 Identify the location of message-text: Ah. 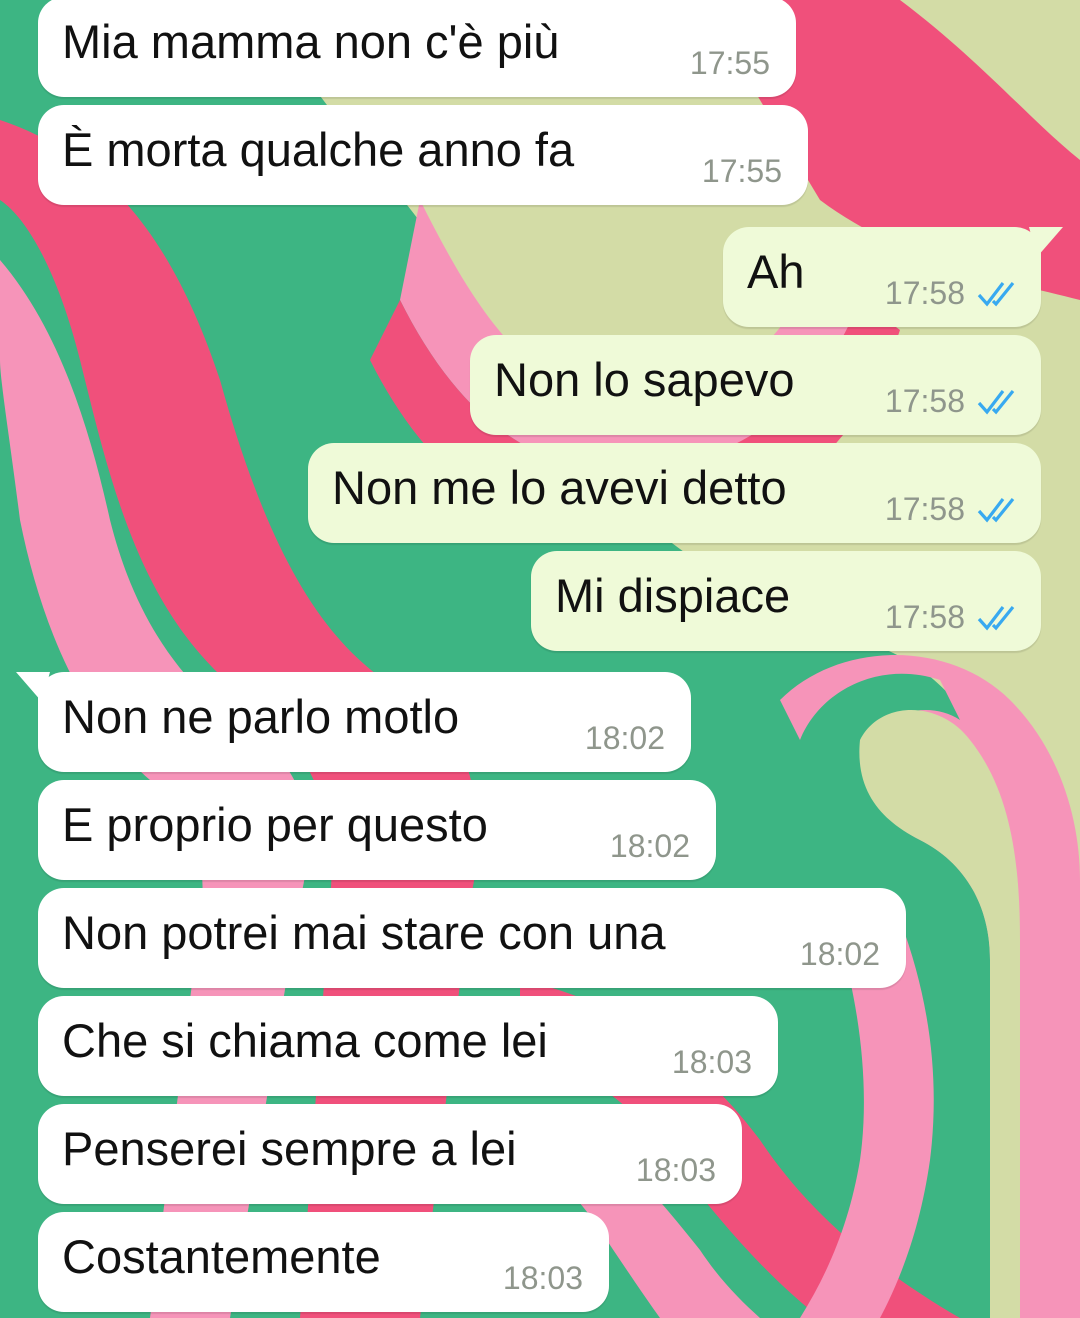
(776, 271).